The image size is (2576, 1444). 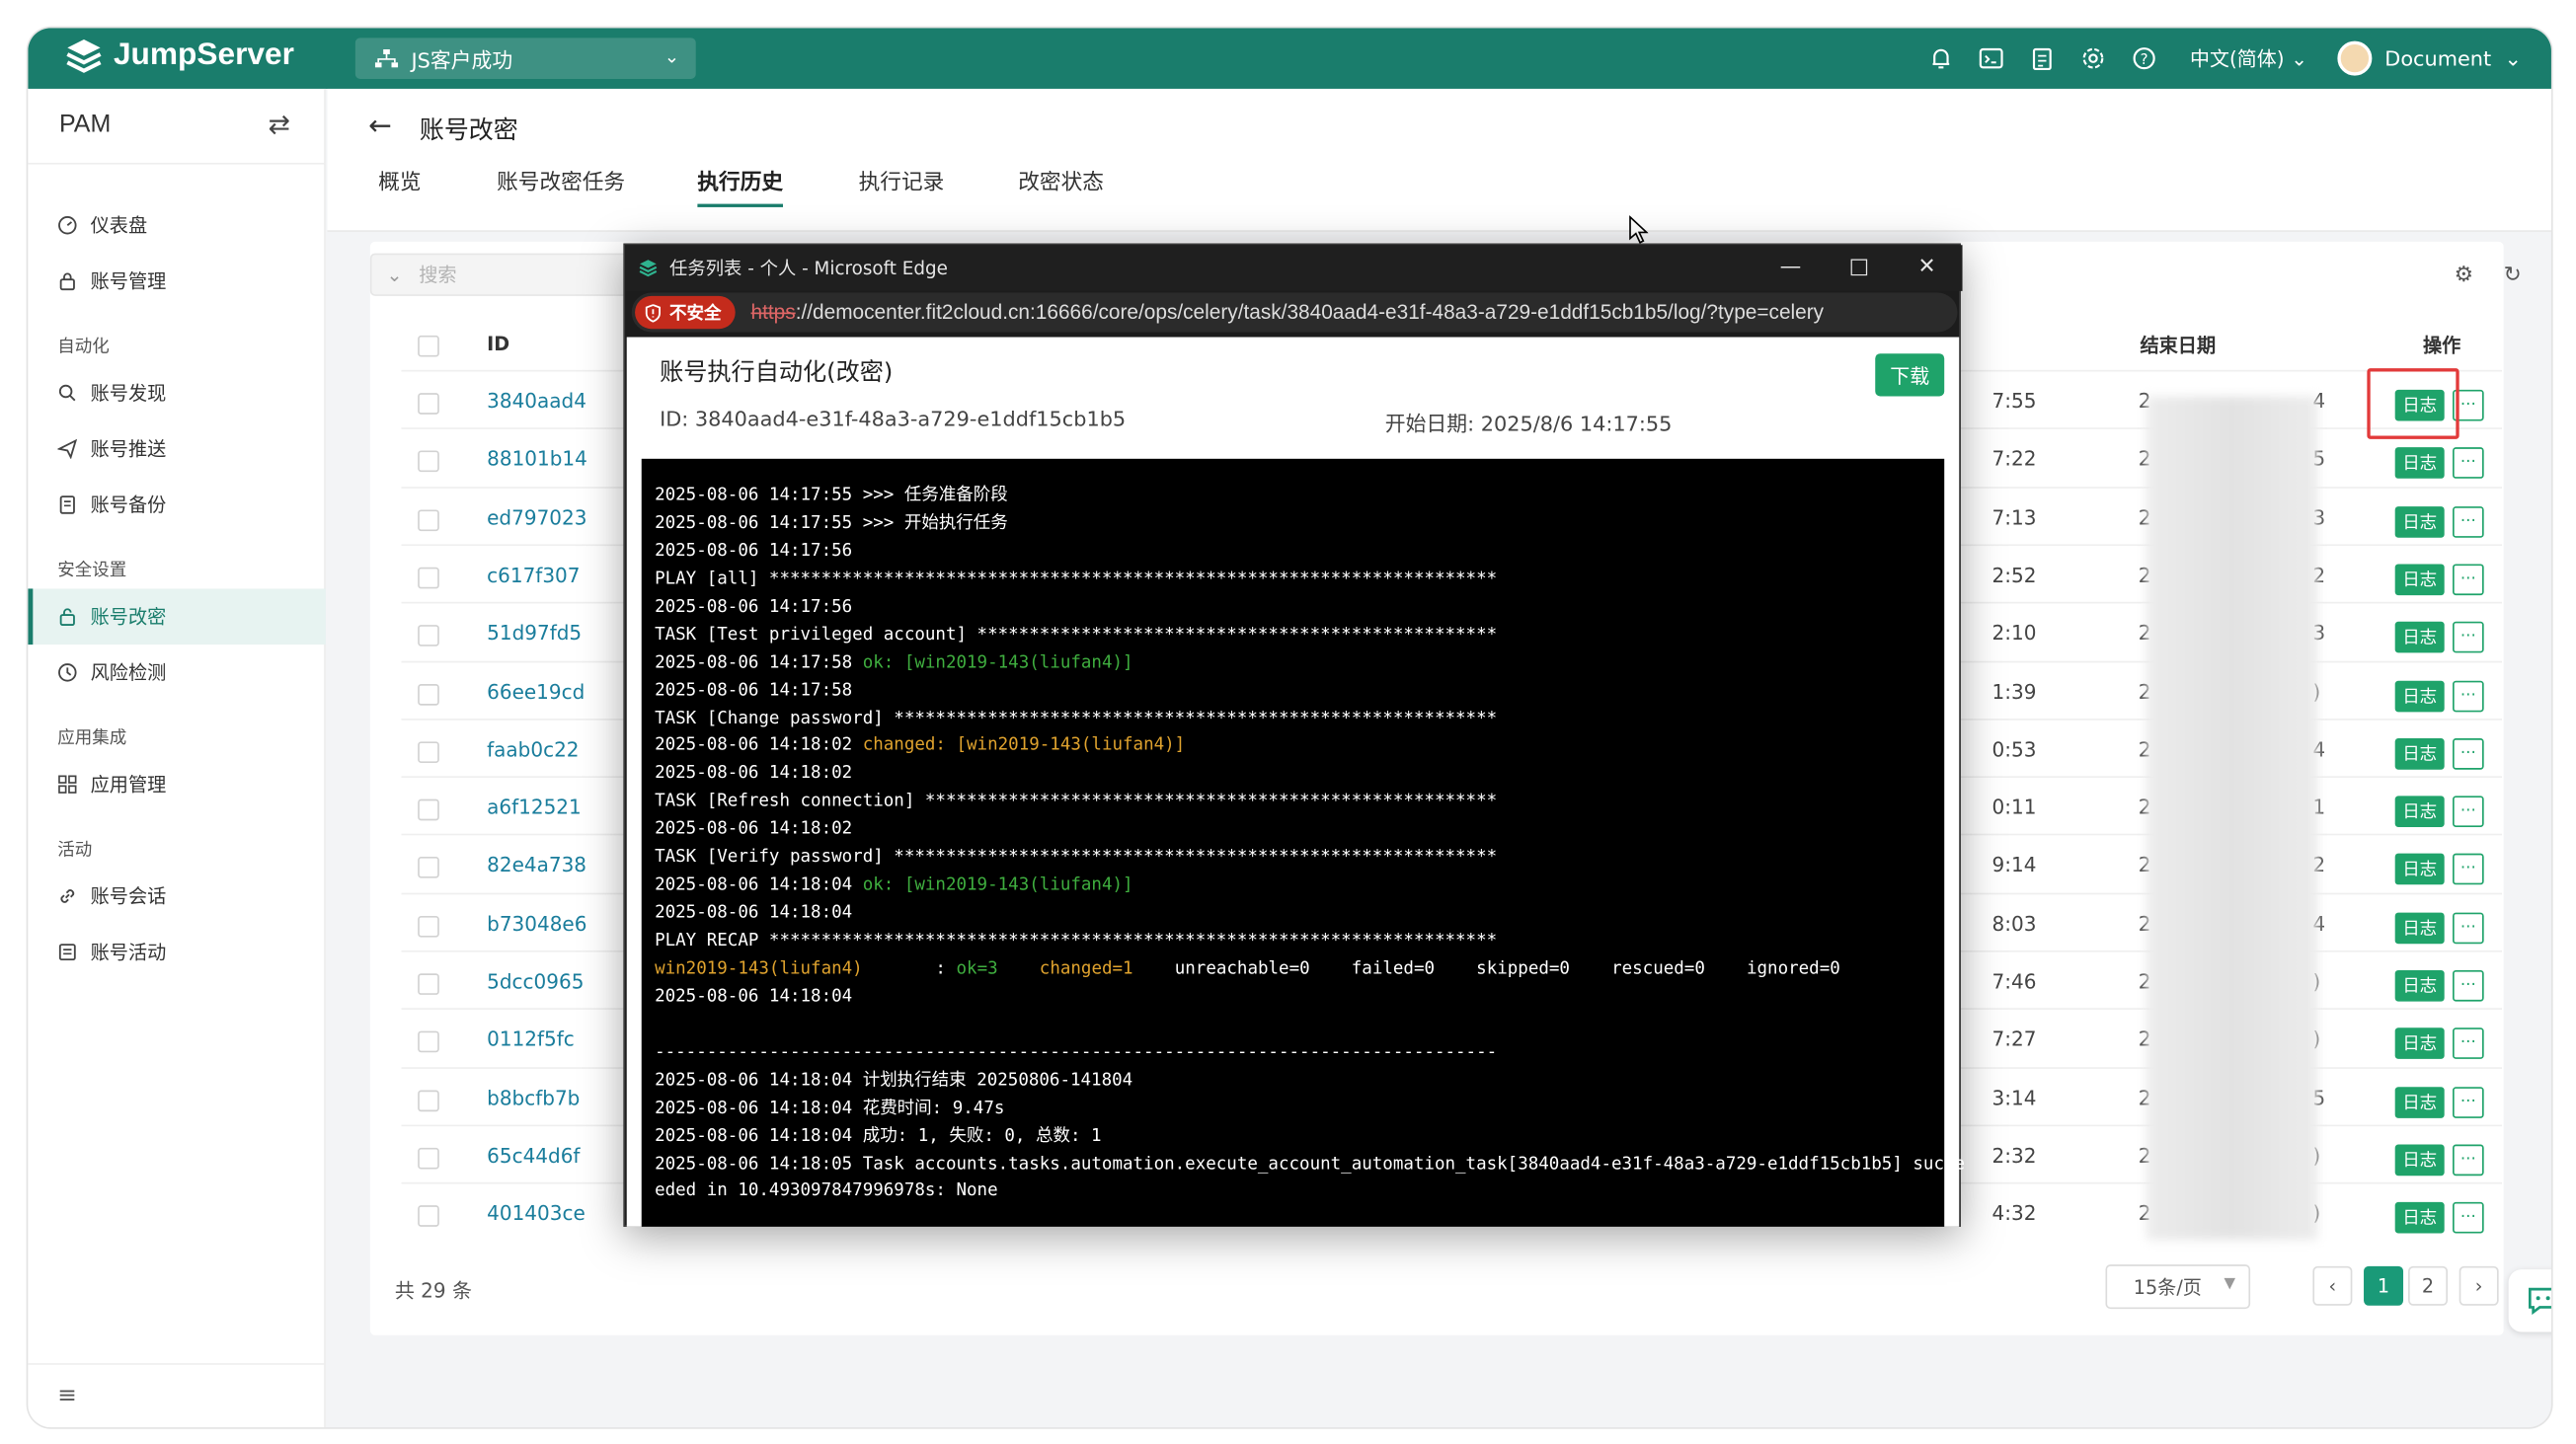 I want to click on back-arrow-icon: ←, so click(x=380, y=127).